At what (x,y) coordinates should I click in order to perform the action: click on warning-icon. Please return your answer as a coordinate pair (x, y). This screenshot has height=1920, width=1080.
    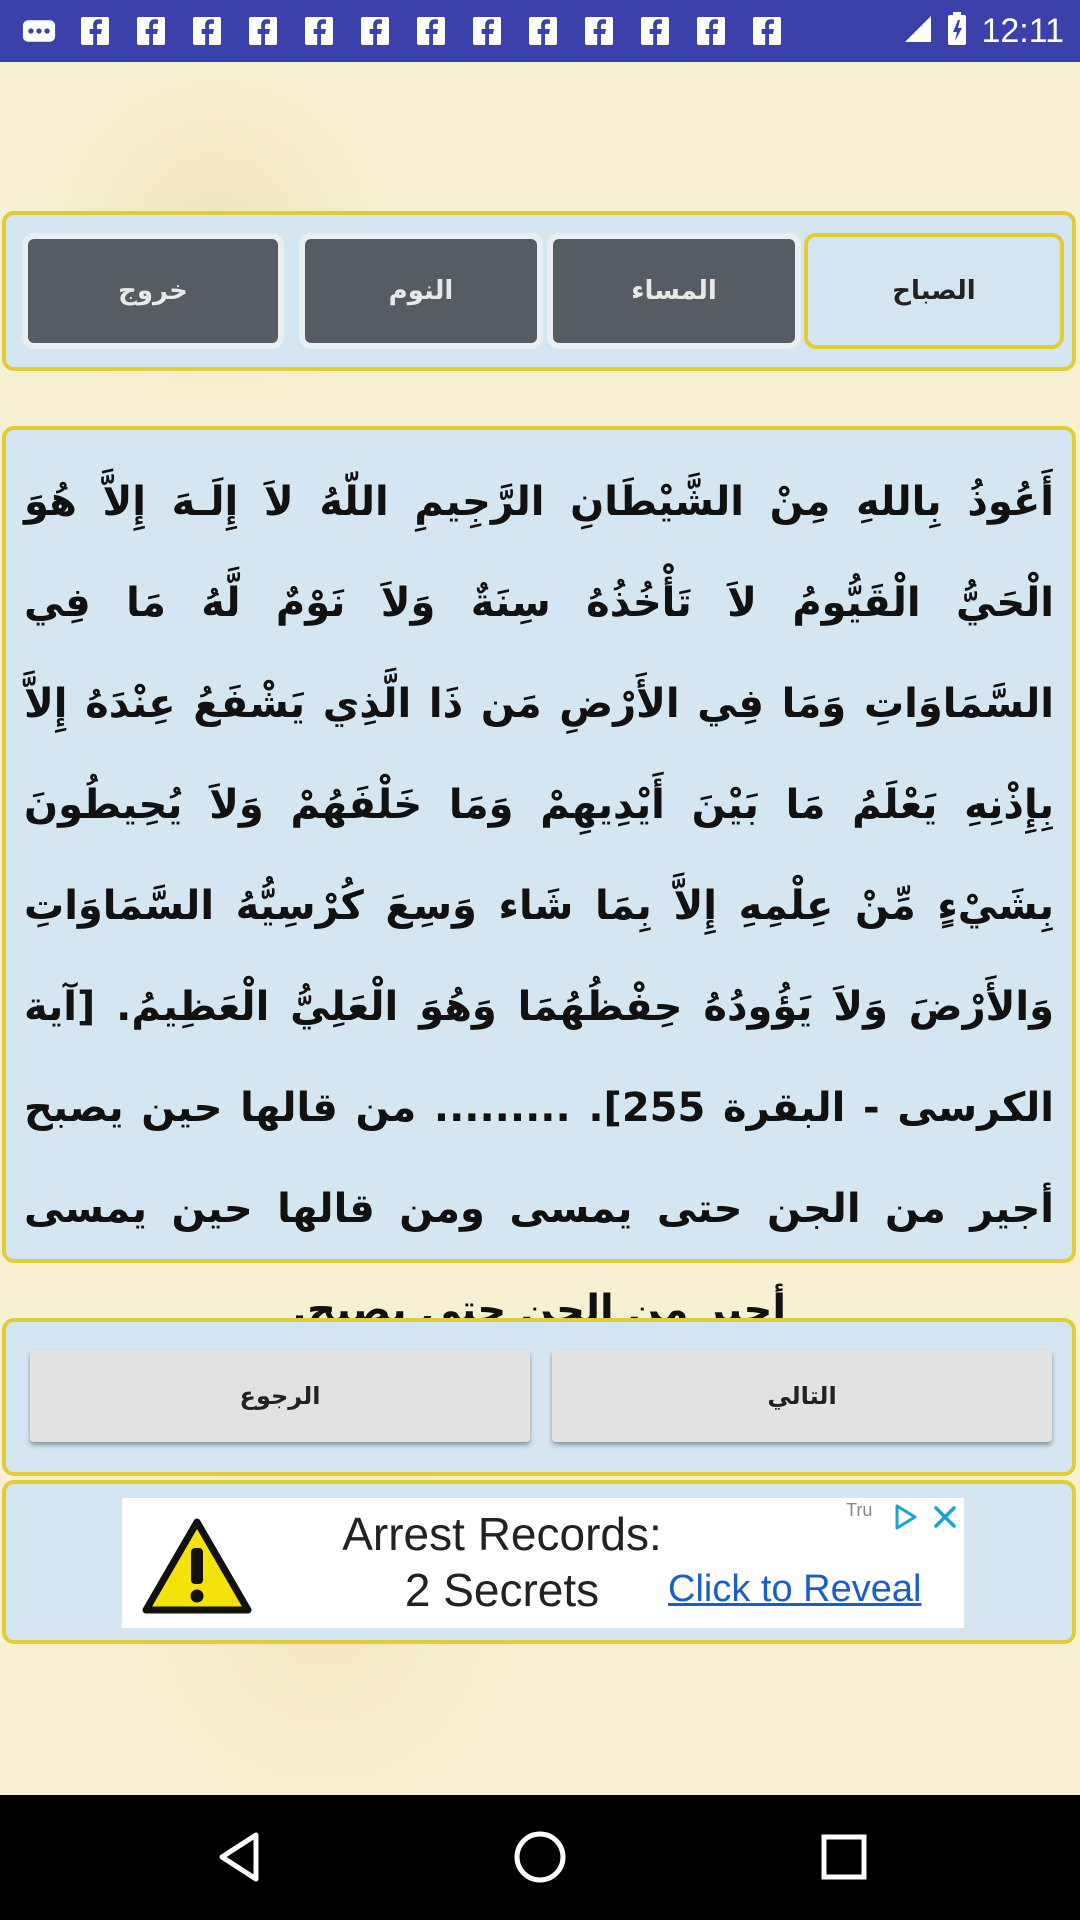
    Looking at the image, I should click on (197, 1568).